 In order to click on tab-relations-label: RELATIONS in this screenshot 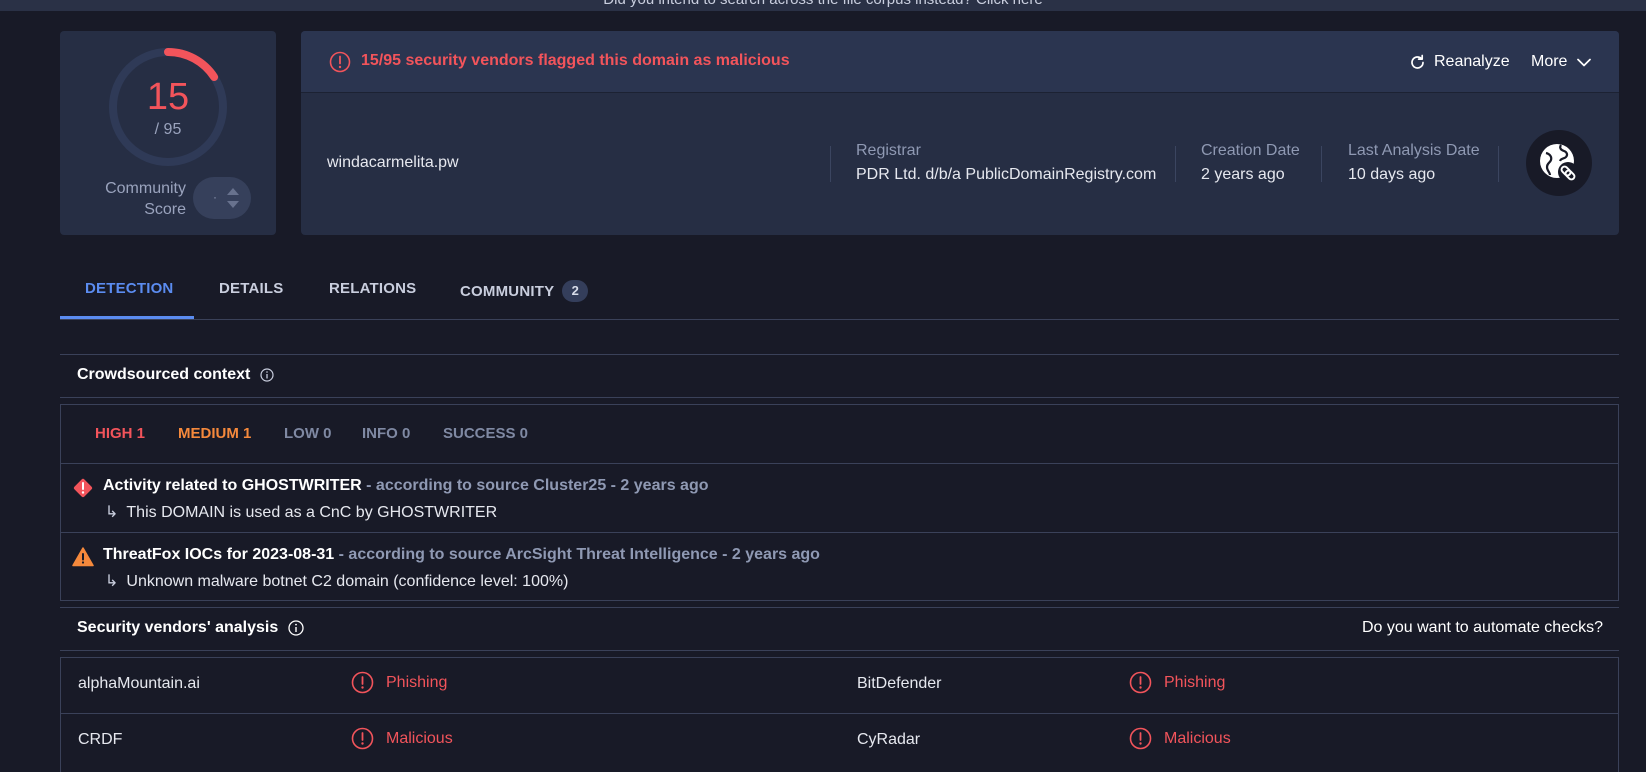, I will do `click(373, 288)`.